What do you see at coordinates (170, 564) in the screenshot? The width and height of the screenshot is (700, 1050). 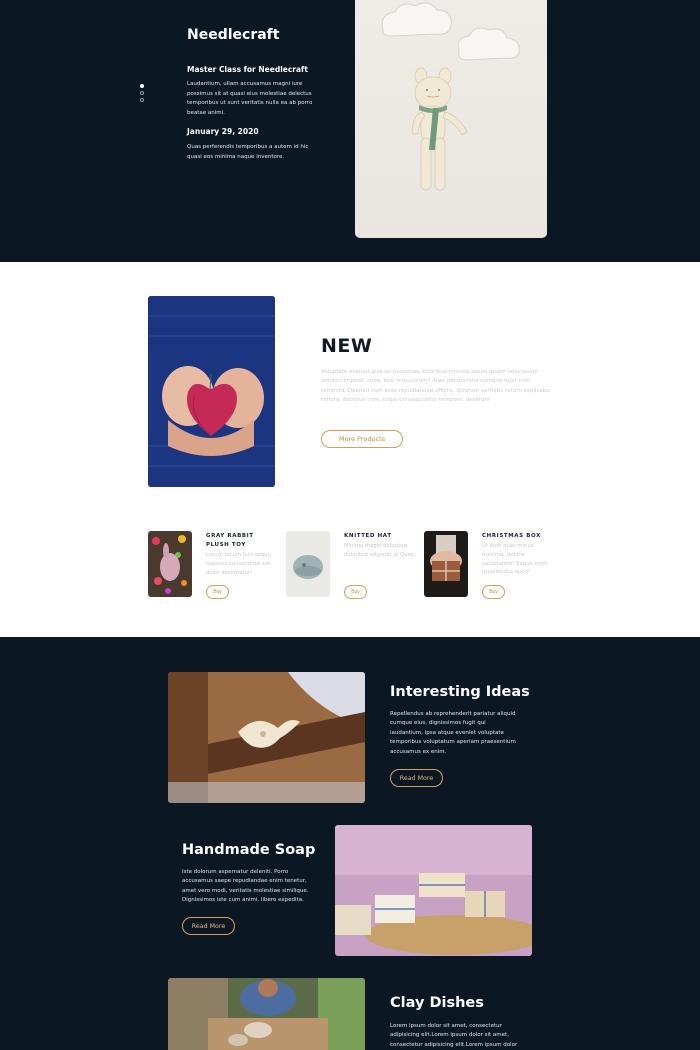 I see `product-image-rabbit` at bounding box center [170, 564].